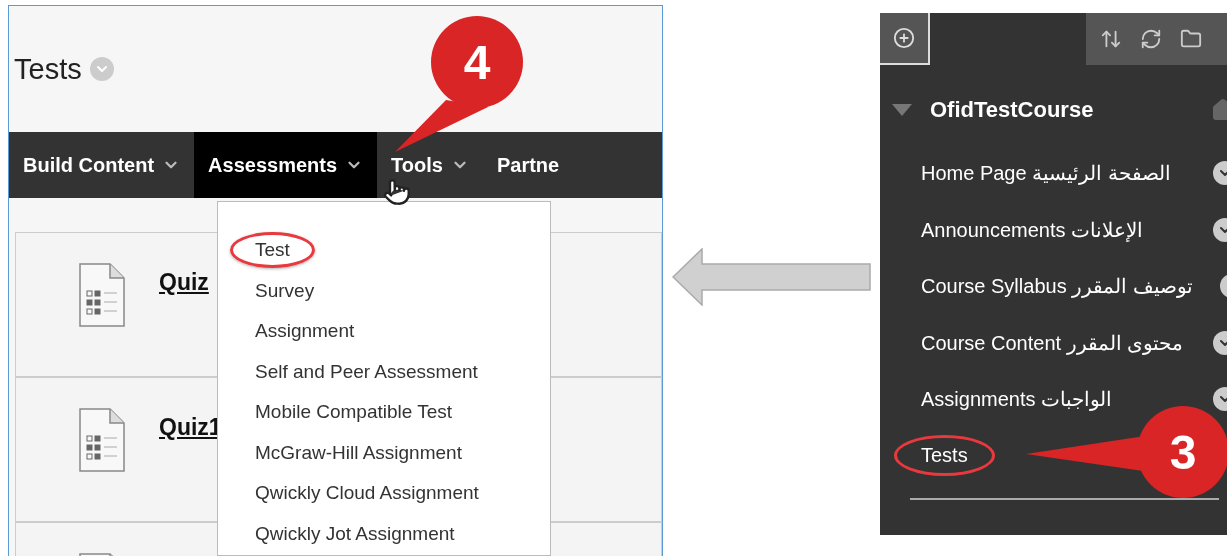 This screenshot has height=556, width=1227. I want to click on menu-item: Qwickly Jot Assignment, so click(355, 533).